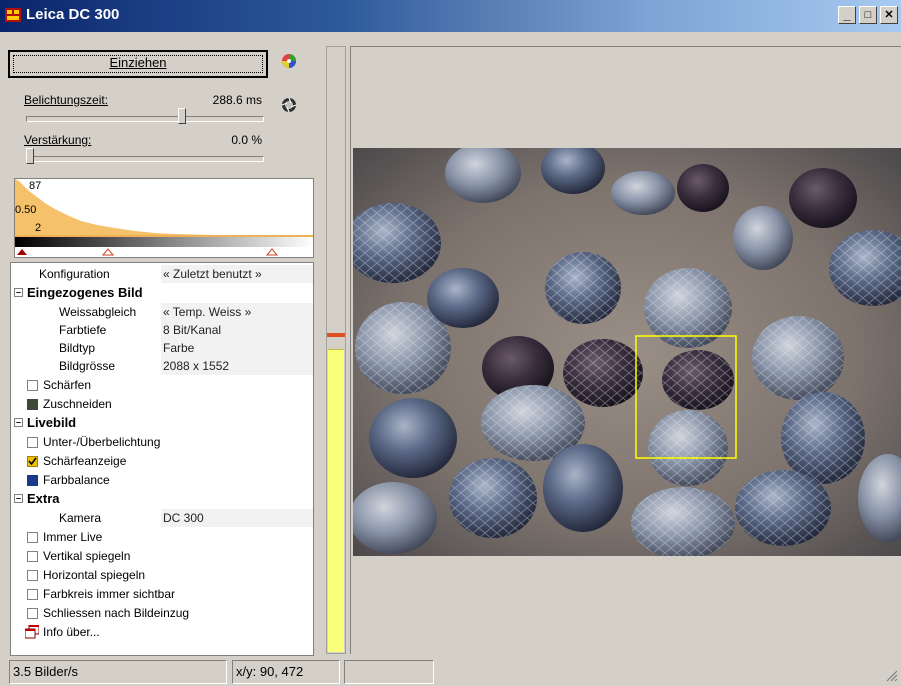 The image size is (901, 686). Describe the element at coordinates (336, 500) in the screenshot. I see `level-meter-fill` at that location.